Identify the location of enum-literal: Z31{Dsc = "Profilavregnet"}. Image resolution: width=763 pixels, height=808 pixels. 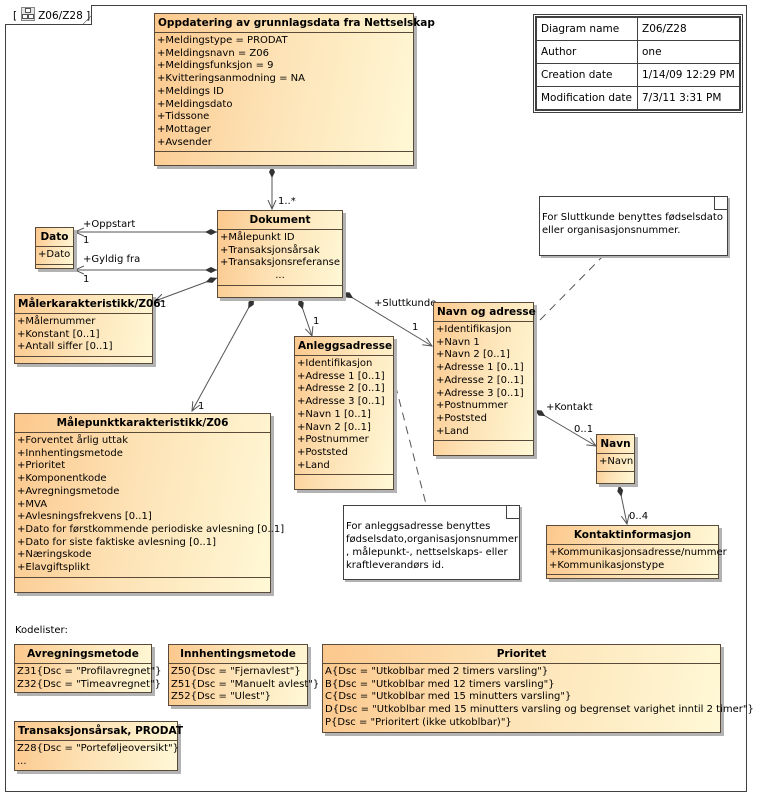
(89, 671).